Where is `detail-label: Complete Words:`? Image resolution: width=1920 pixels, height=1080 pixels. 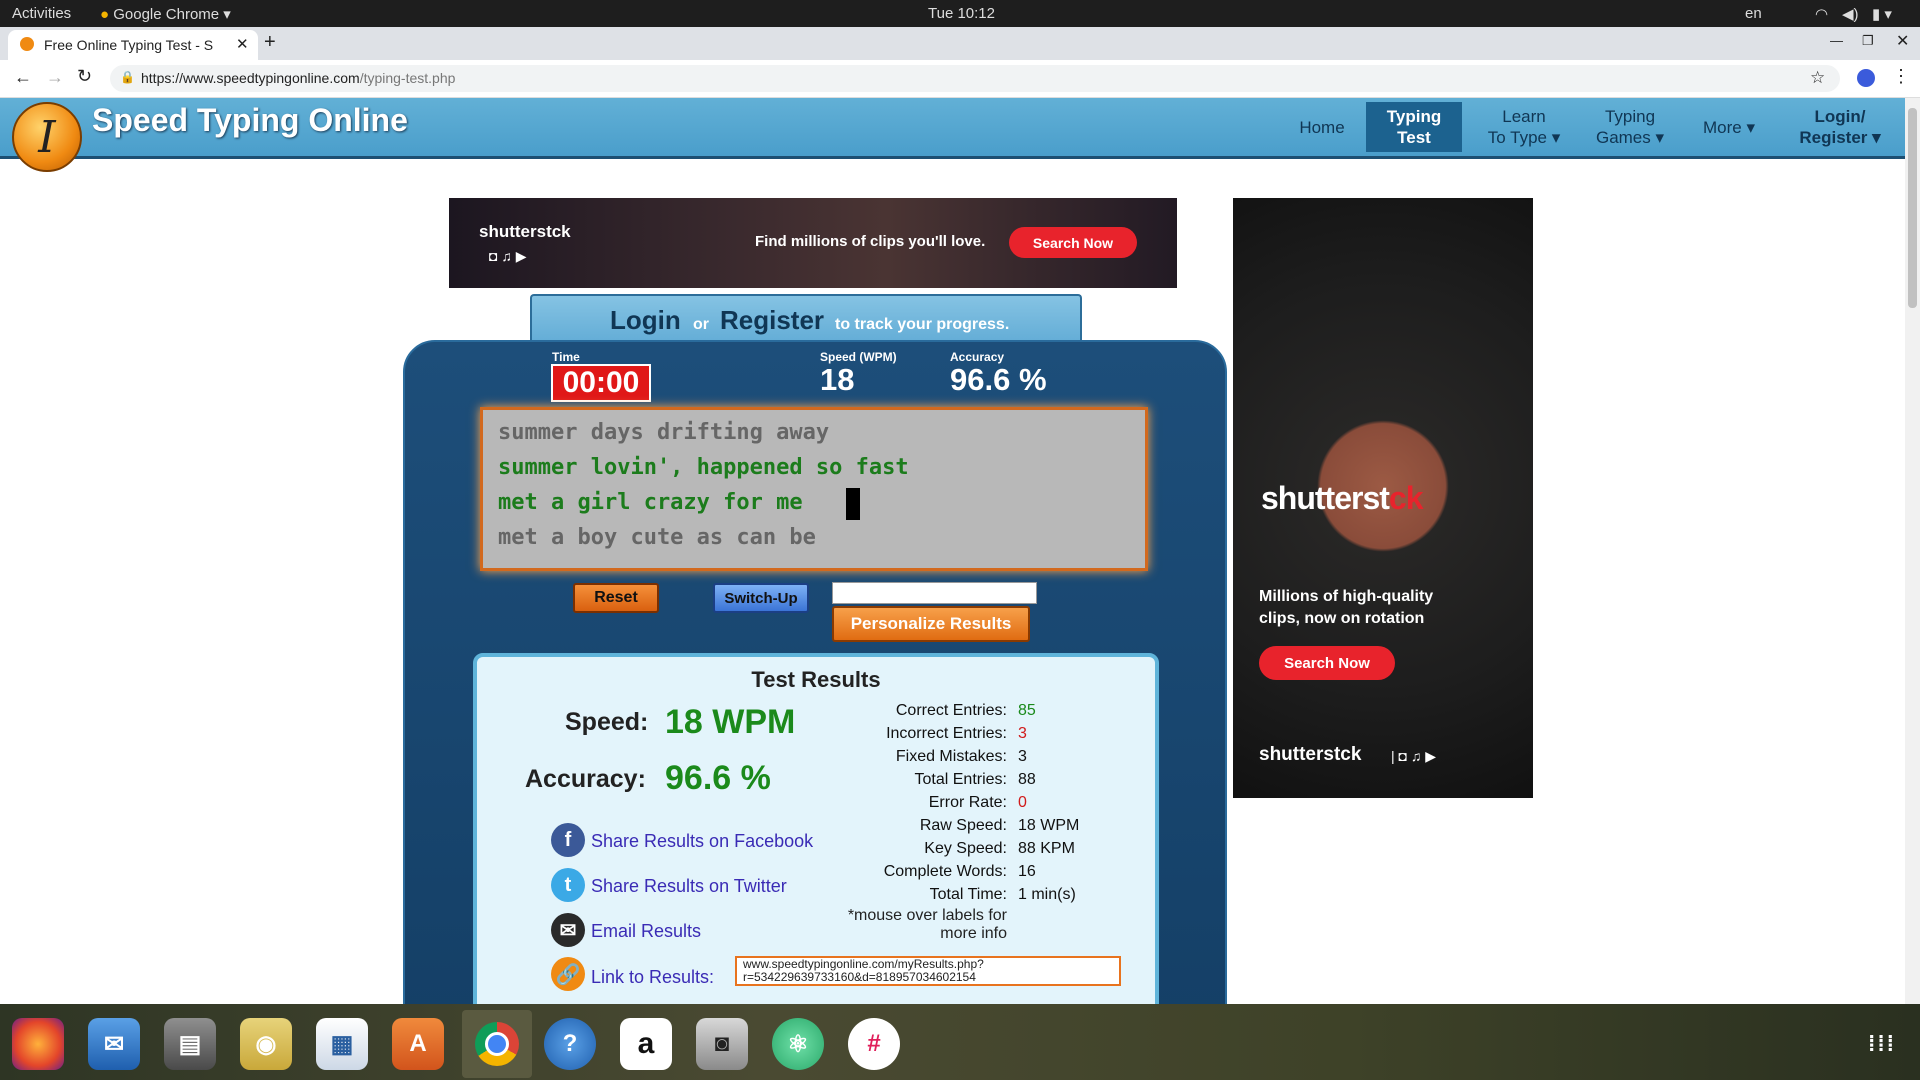 detail-label: Complete Words: is located at coordinates (907, 872).